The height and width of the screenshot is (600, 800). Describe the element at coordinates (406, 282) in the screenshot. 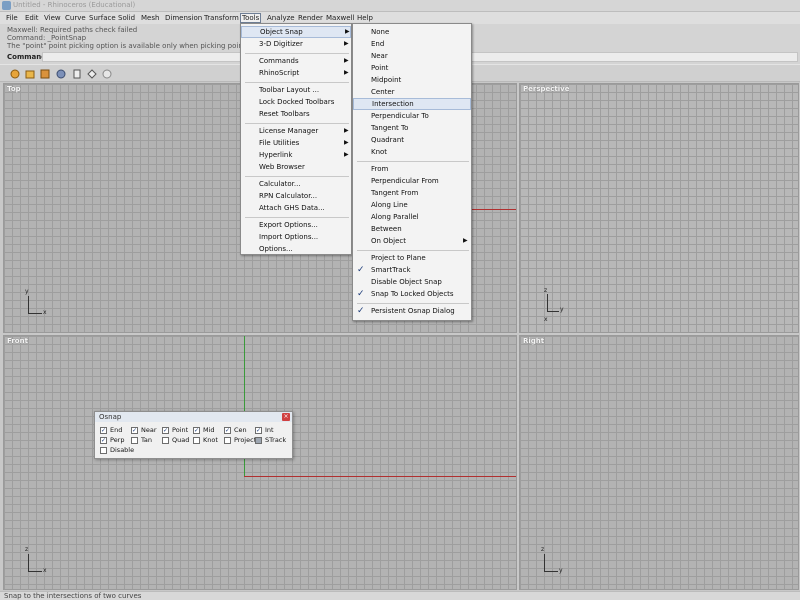

I see `menu-item-label: Disable Object Snap` at that location.